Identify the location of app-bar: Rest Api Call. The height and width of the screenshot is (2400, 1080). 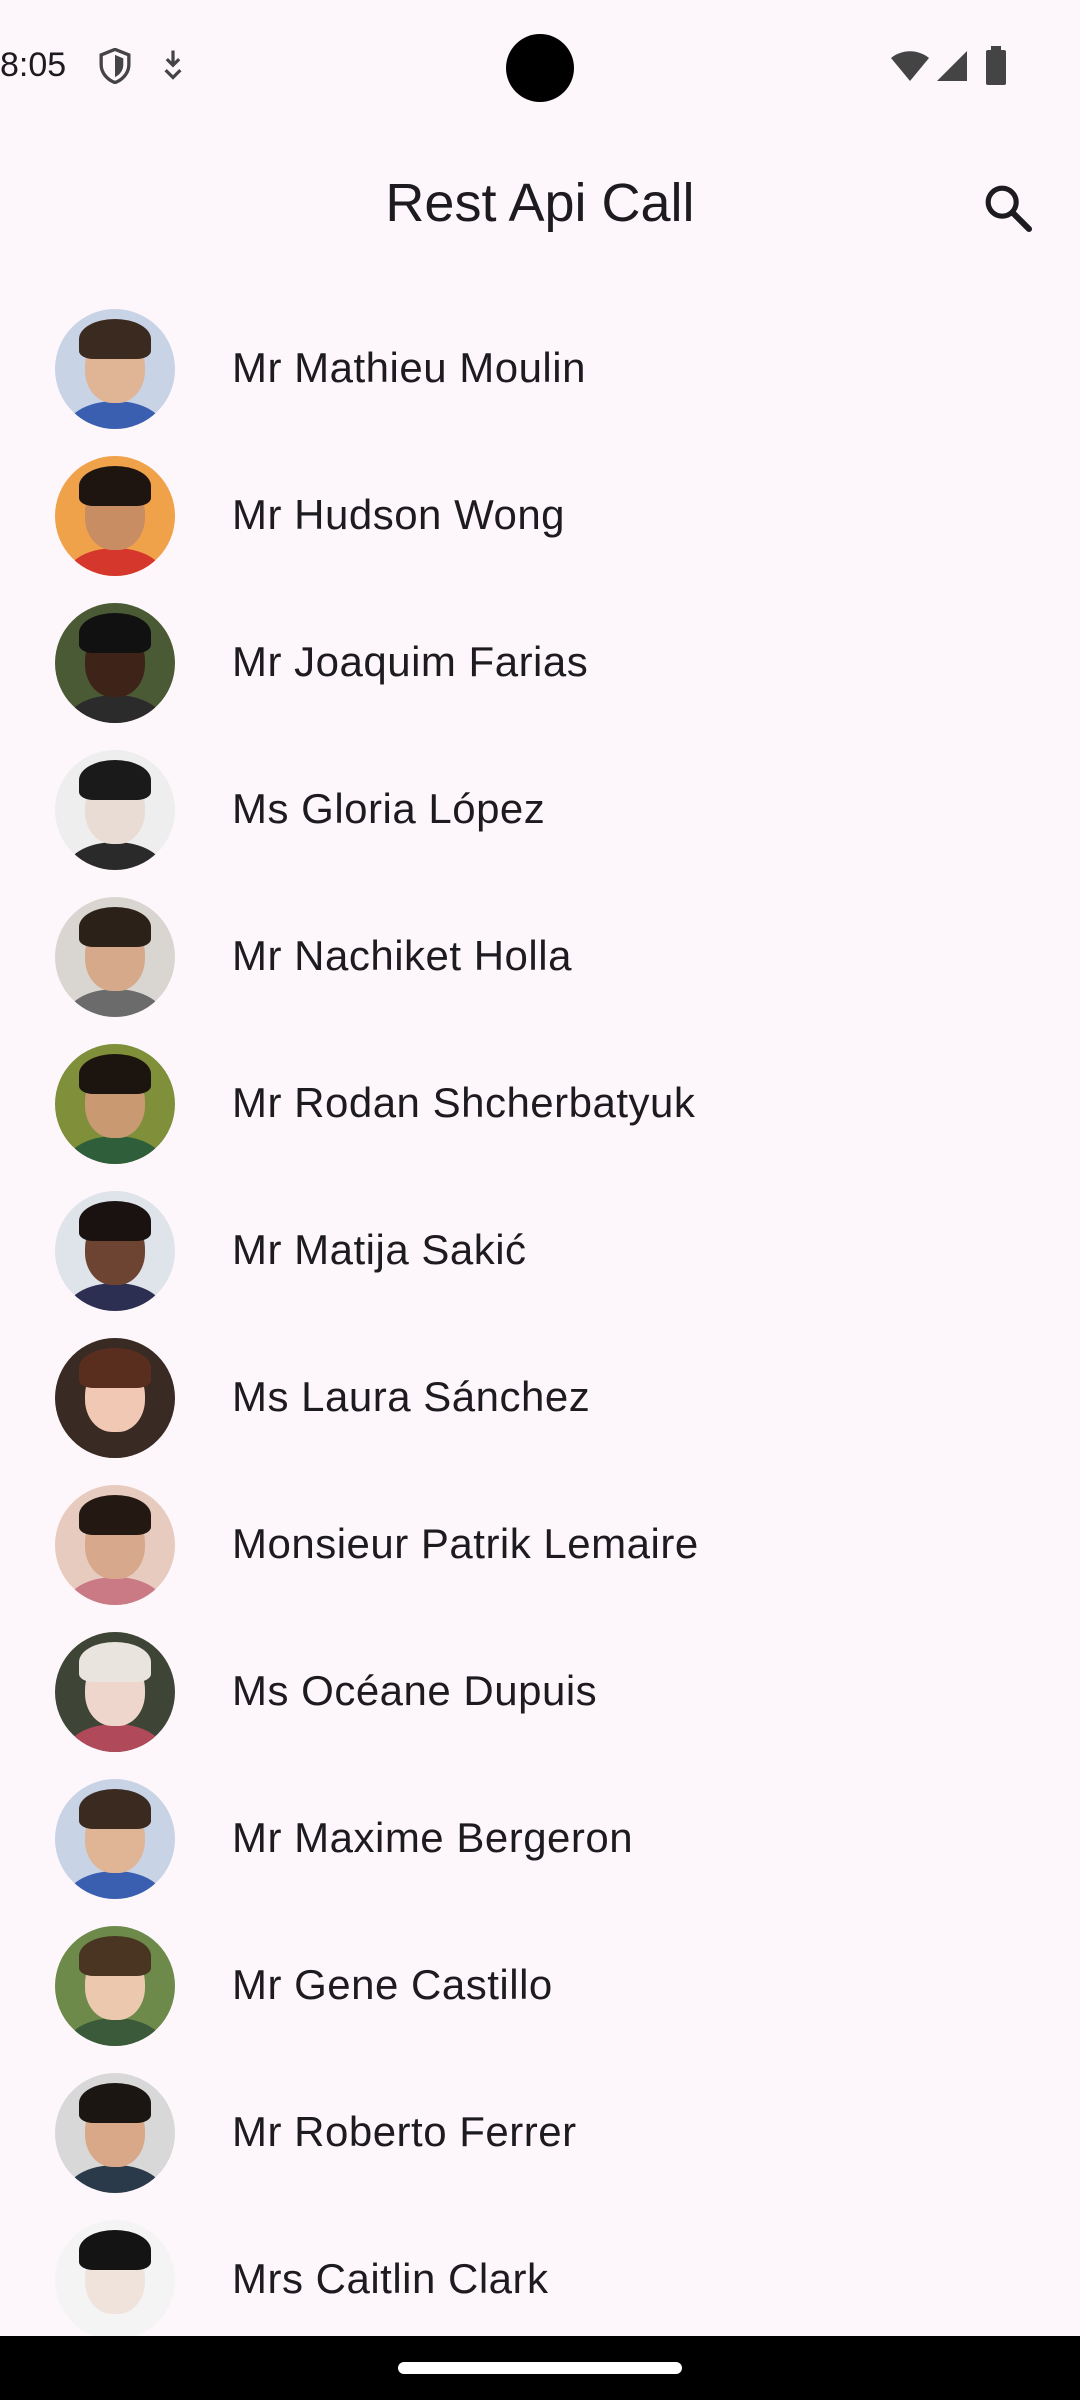
(540, 206).